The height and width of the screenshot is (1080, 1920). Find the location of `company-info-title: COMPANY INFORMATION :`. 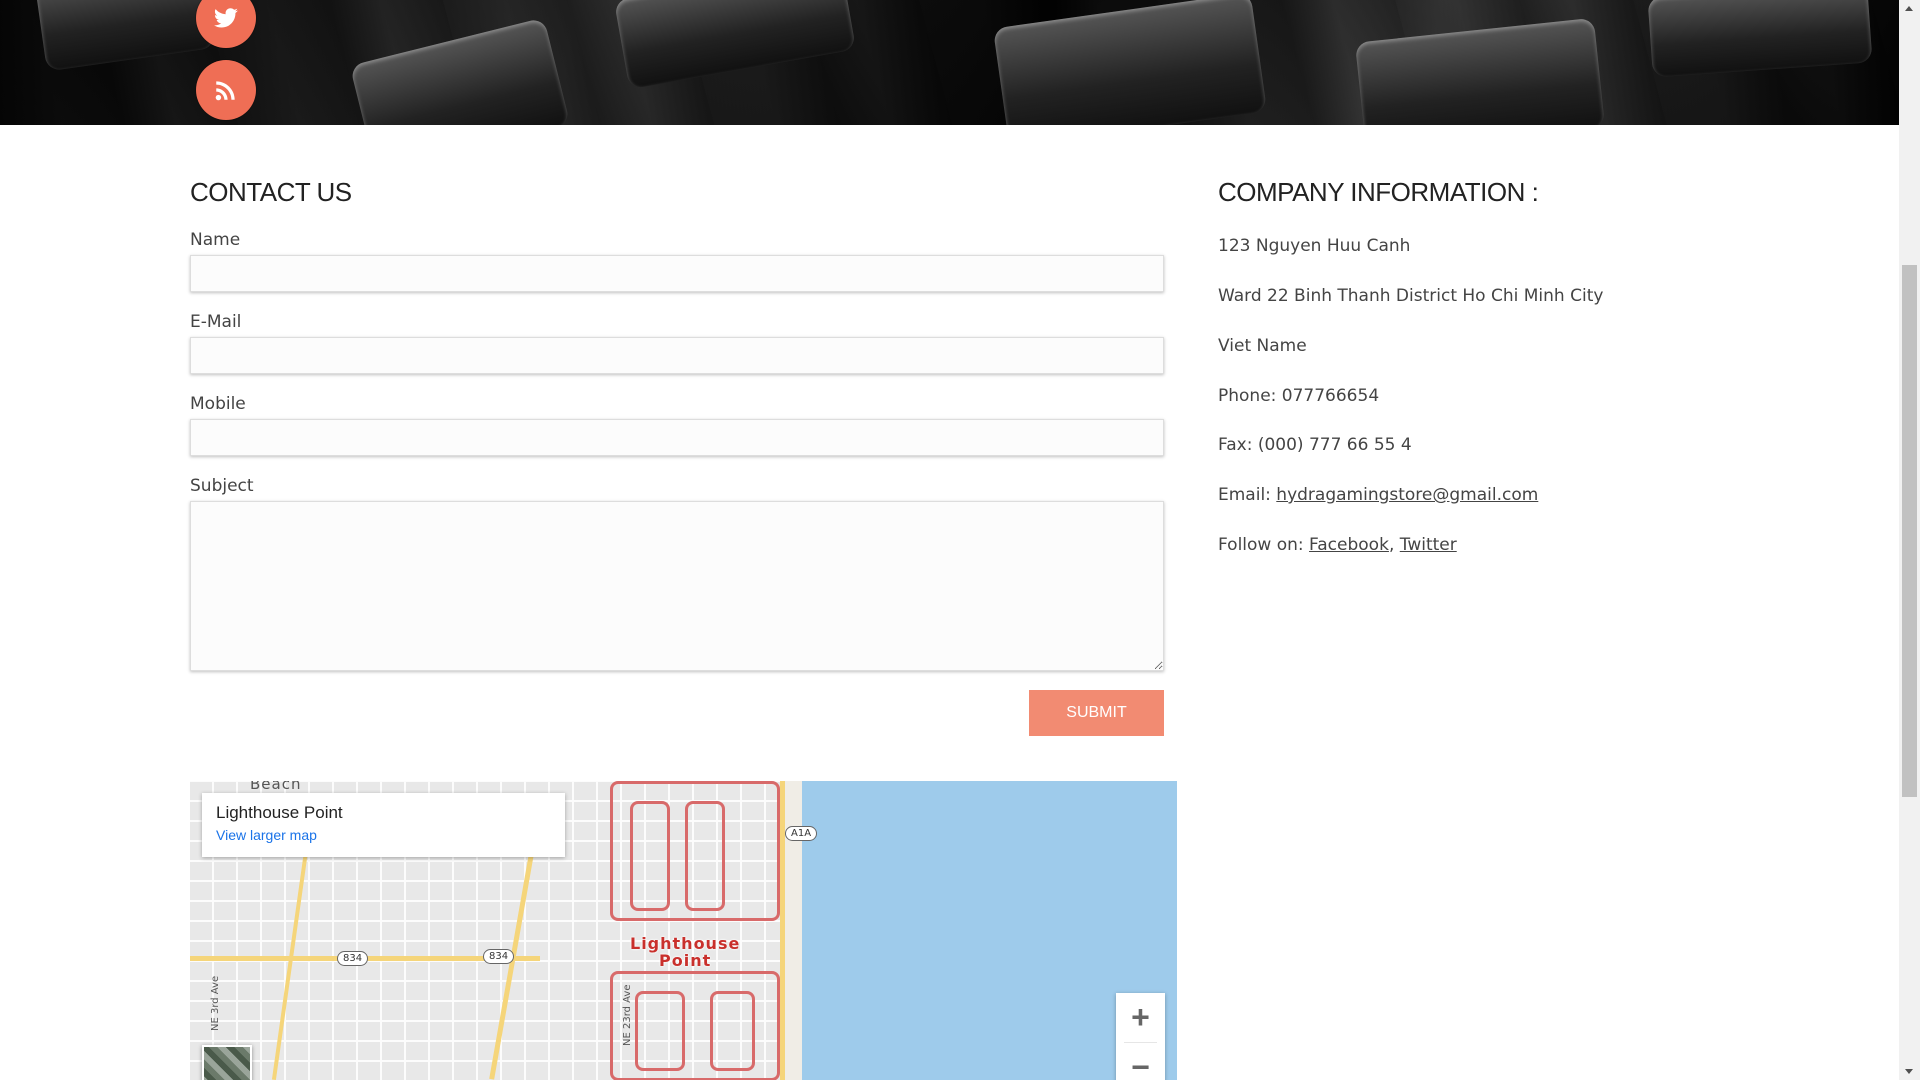

company-info-title: COMPANY INFORMATION : is located at coordinates (1378, 192).